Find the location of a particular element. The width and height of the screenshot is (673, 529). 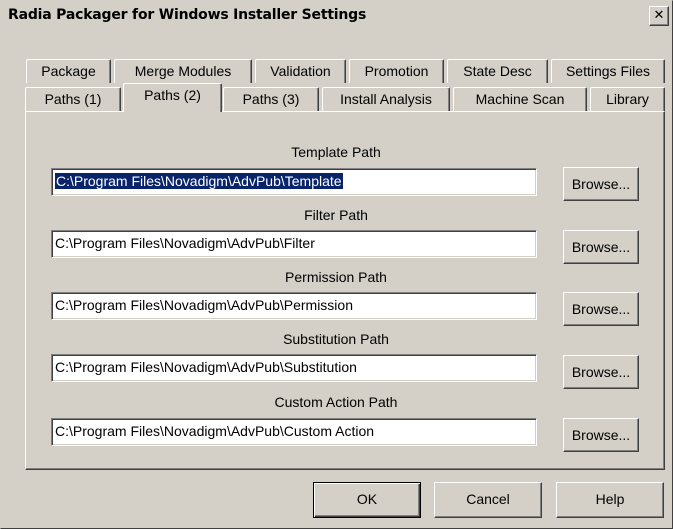

substitution-path-label: Substitution Path is located at coordinates (336, 339).